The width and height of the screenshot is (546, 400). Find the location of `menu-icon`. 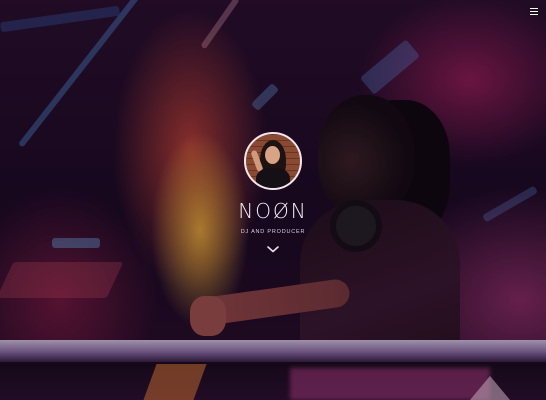

menu-icon is located at coordinates (534, 11).